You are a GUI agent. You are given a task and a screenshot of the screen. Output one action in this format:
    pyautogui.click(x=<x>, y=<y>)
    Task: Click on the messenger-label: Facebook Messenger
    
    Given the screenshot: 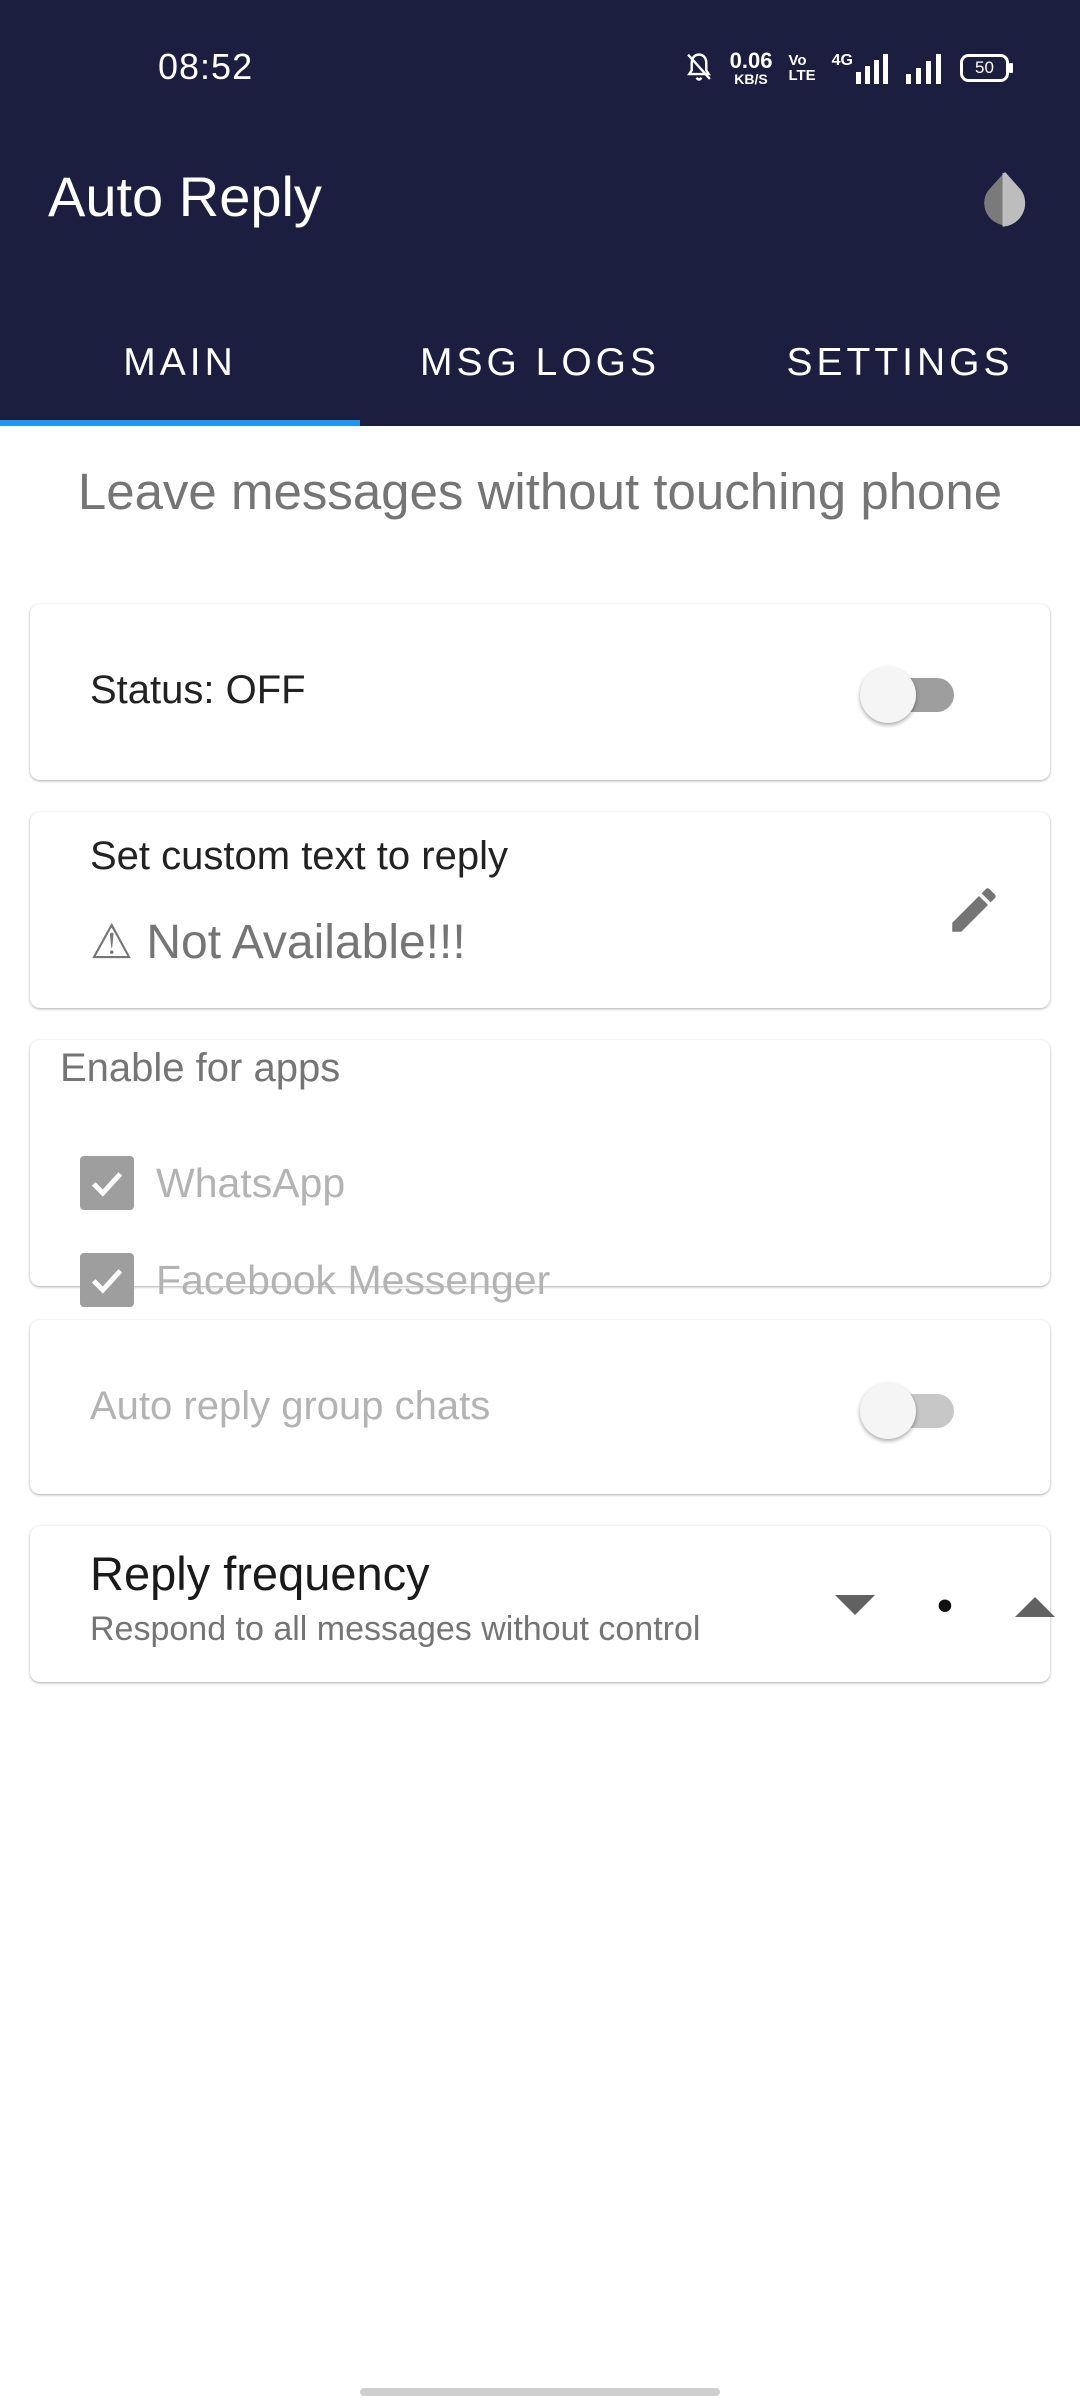 What is the action you would take?
    pyautogui.click(x=353, y=1279)
    